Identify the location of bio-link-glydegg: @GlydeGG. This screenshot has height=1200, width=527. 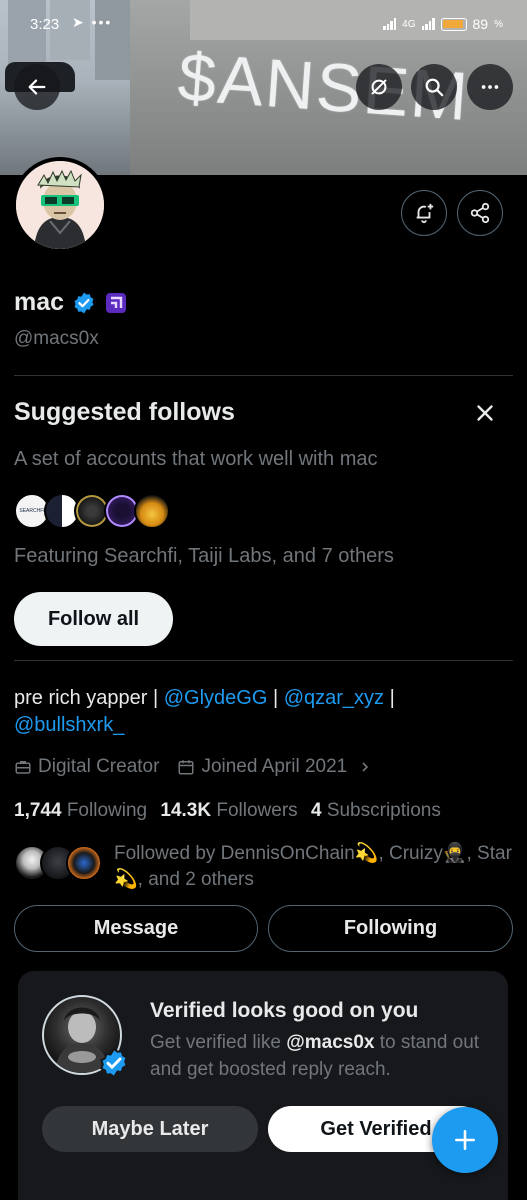
(216, 698).